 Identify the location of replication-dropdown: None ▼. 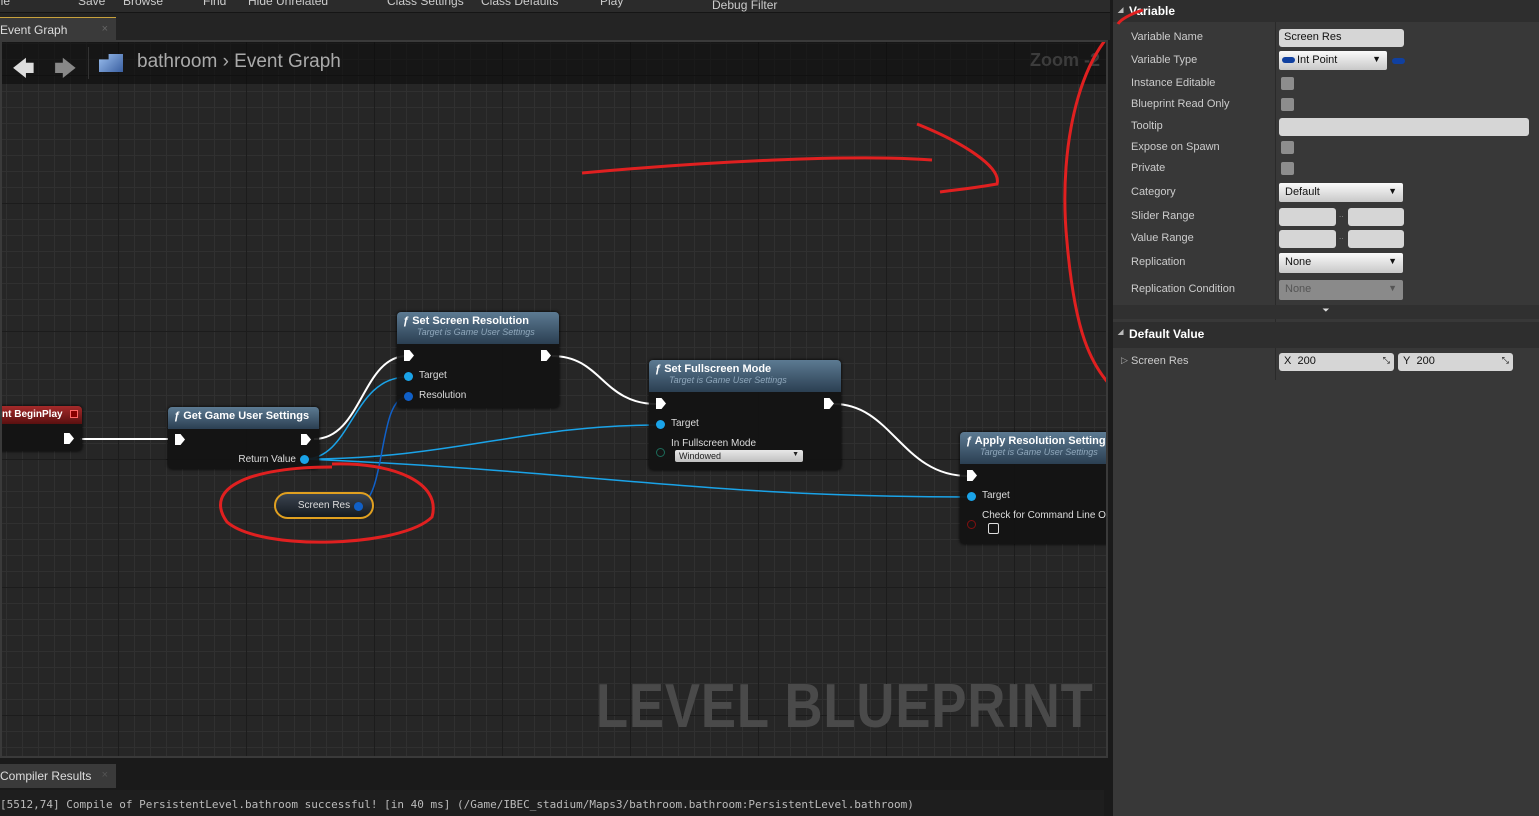
(1341, 263).